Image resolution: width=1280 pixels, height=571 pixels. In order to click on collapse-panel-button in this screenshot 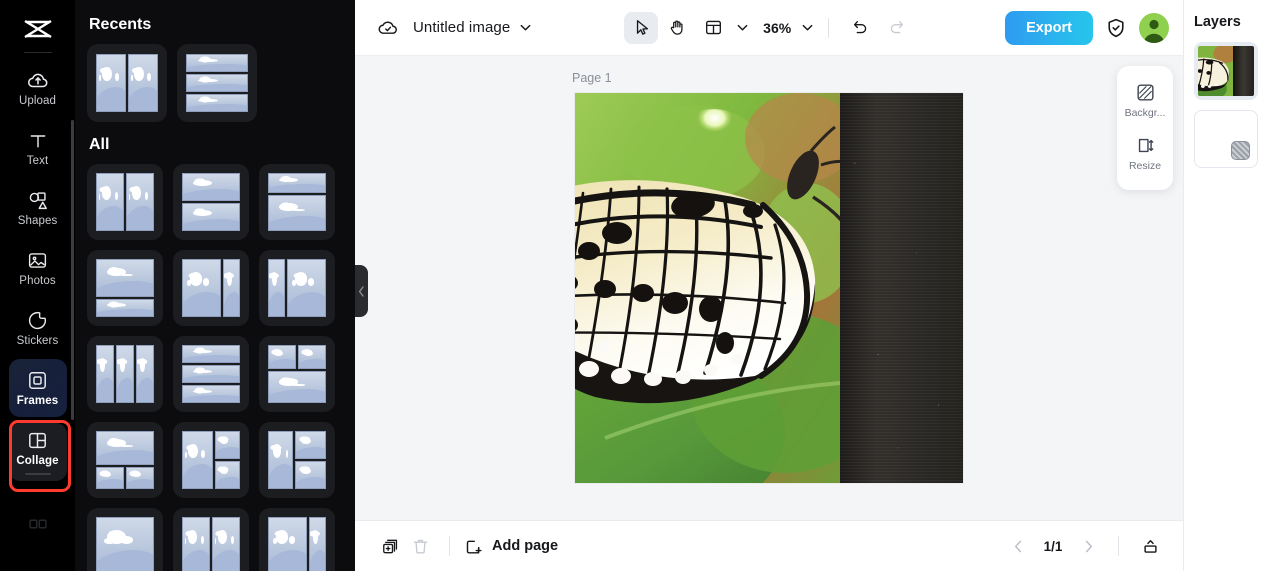, I will do `click(1150, 546)`.